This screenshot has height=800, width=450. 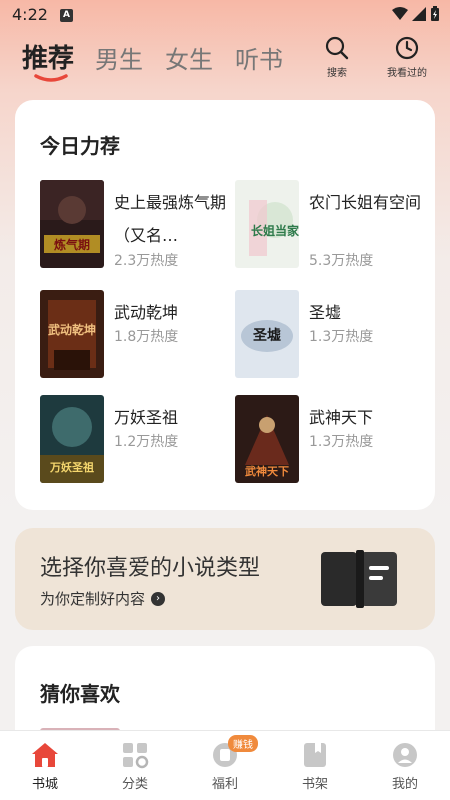 What do you see at coordinates (337, 73) in the screenshot?
I see `search-label: 搜索` at bounding box center [337, 73].